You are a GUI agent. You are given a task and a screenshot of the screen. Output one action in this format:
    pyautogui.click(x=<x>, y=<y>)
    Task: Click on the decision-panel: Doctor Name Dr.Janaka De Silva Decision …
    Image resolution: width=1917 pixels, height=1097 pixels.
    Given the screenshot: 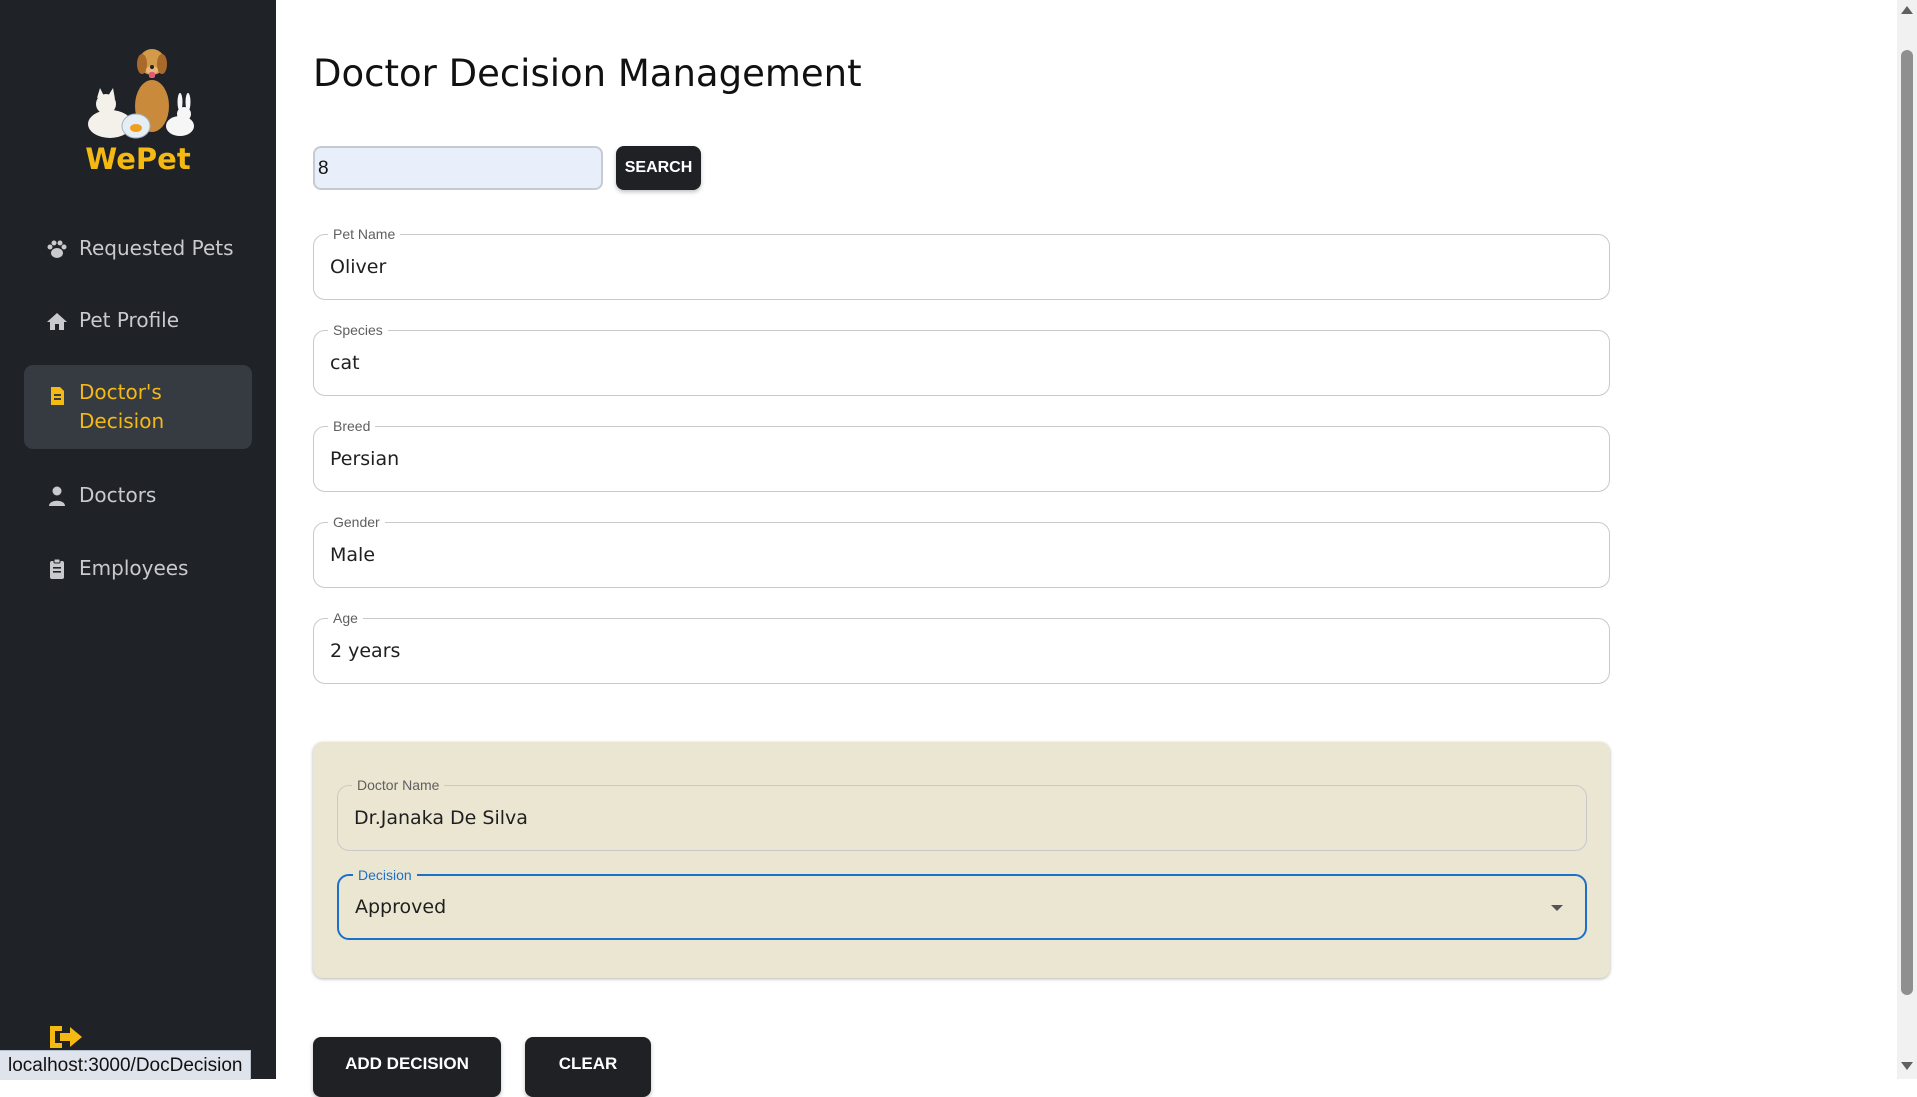 What is the action you would take?
    pyautogui.click(x=961, y=860)
    